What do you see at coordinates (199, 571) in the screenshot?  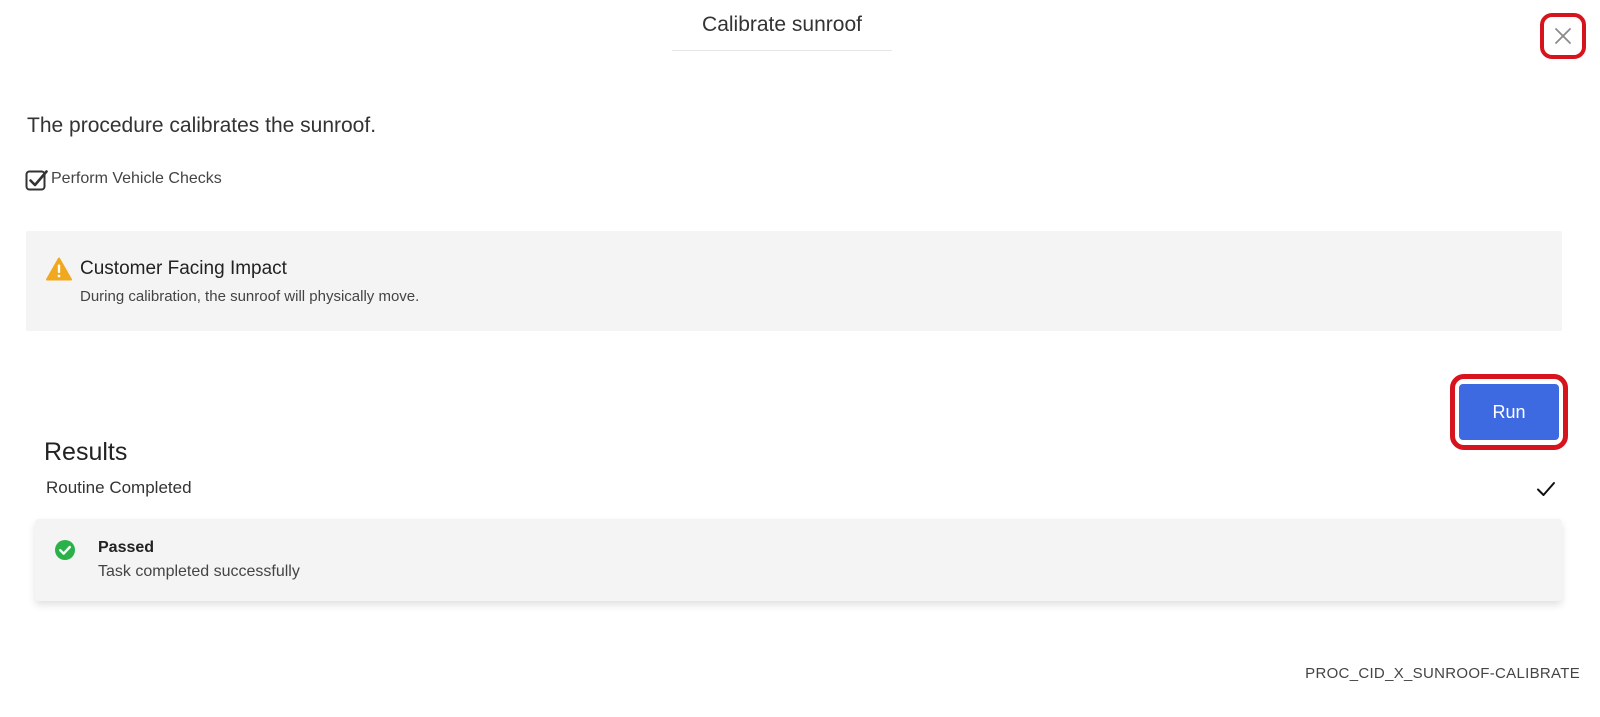 I see `status-text: Task completed successfully` at bounding box center [199, 571].